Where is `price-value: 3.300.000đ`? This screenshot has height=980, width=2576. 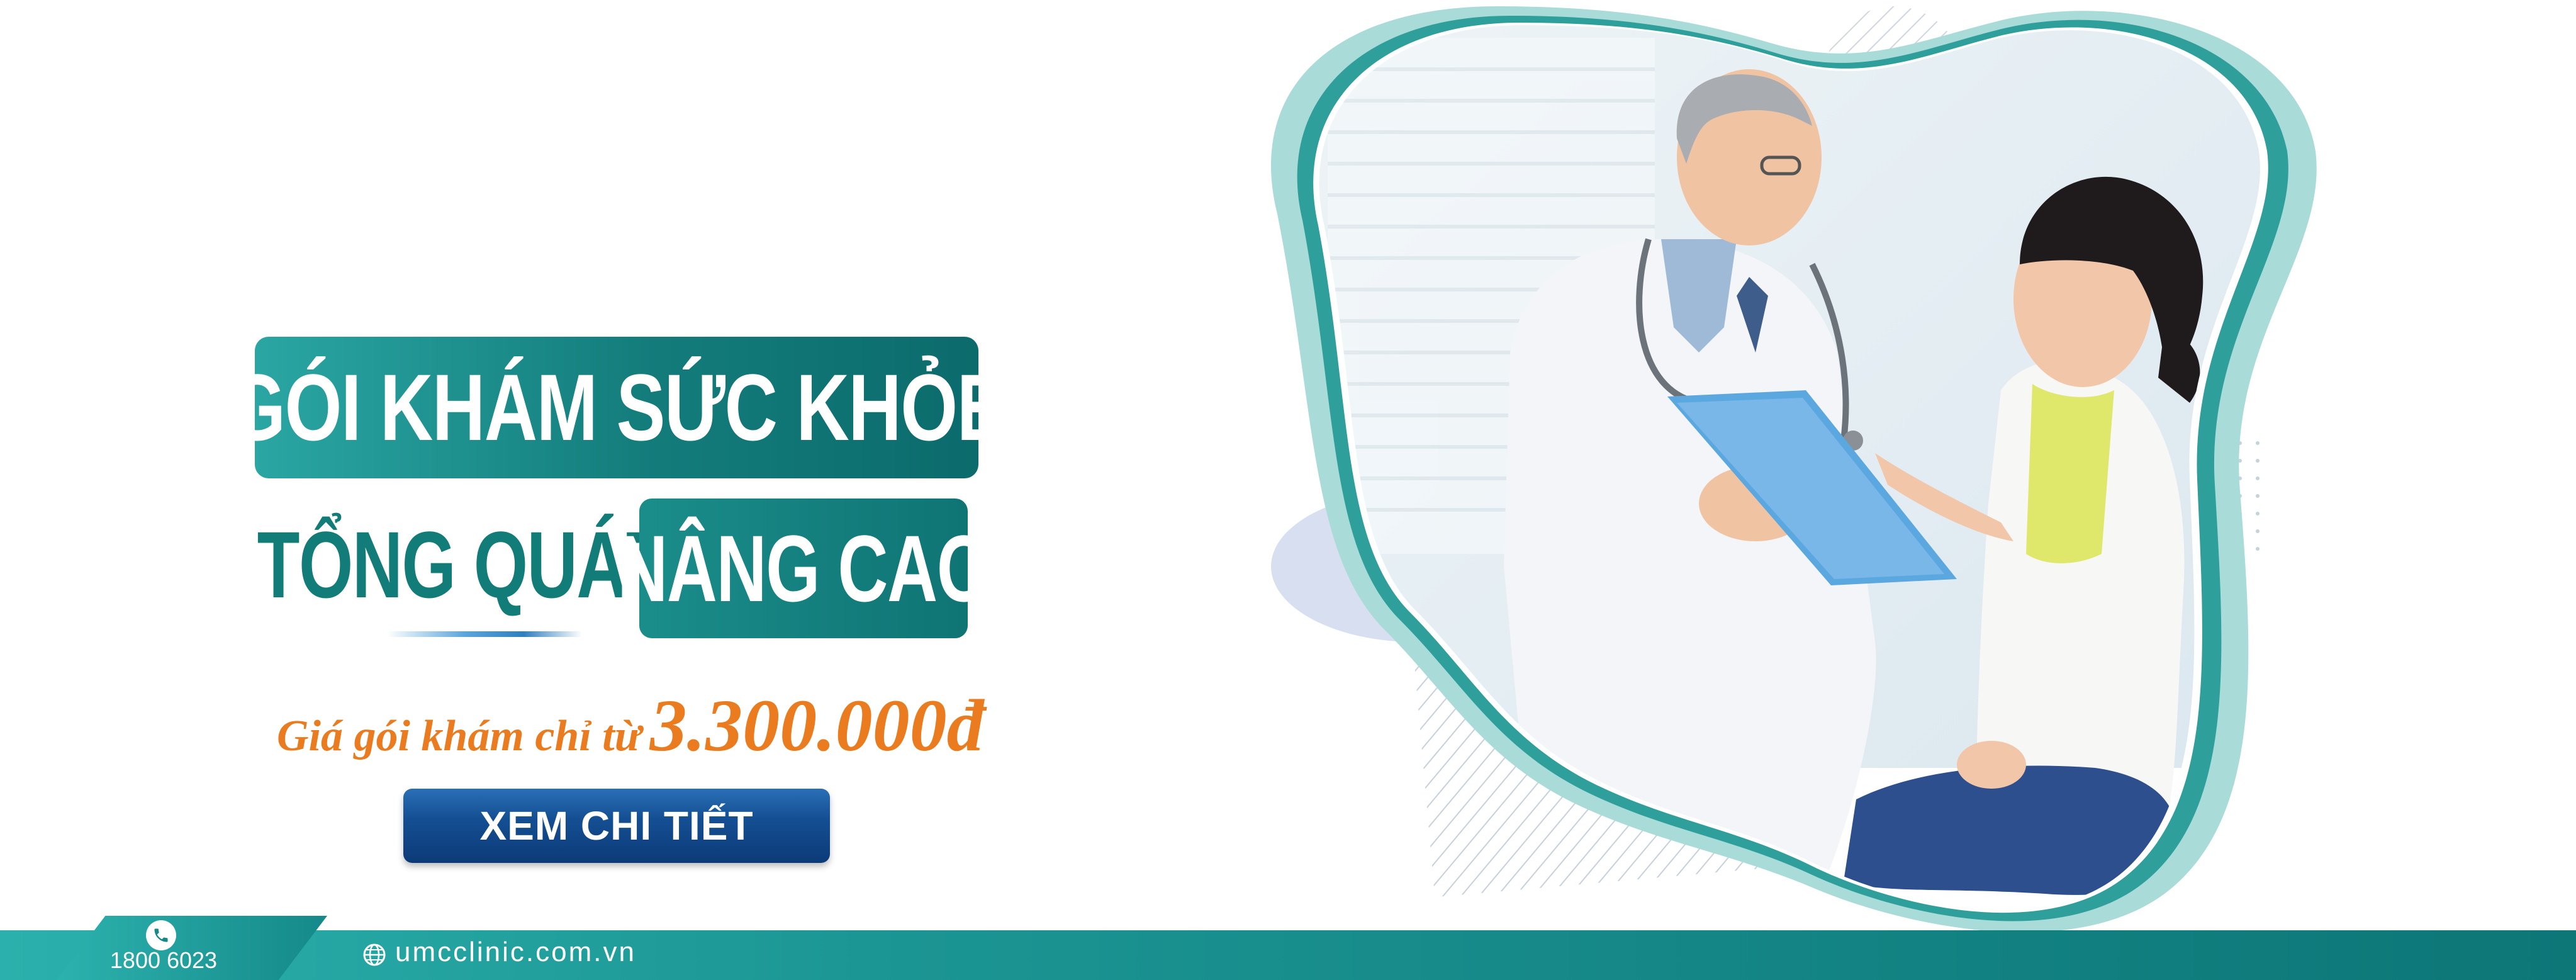
price-value: 3.300.000đ is located at coordinates (816, 725).